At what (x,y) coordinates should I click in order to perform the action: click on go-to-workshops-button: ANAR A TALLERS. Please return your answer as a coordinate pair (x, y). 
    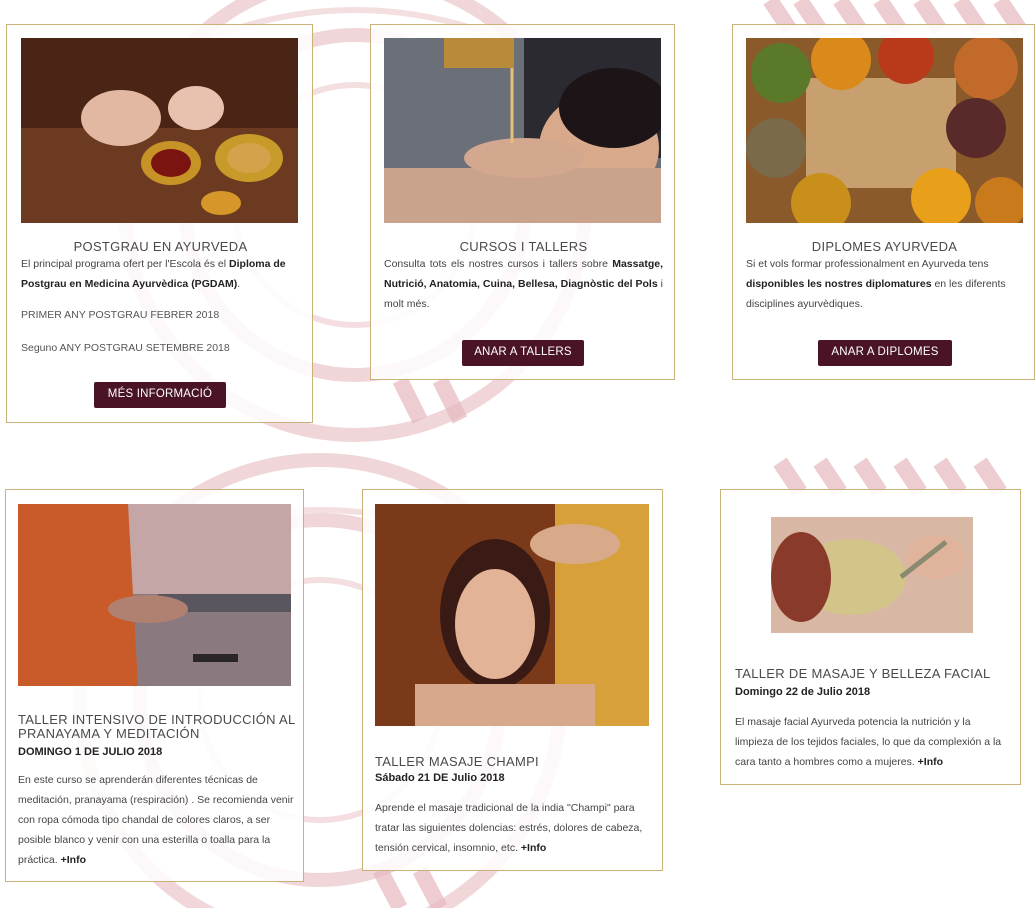
    Looking at the image, I should click on (523, 353).